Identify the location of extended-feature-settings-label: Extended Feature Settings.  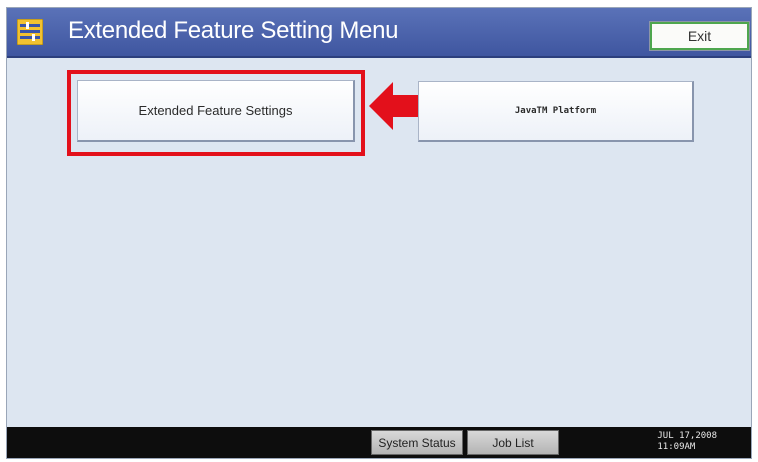
(215, 110).